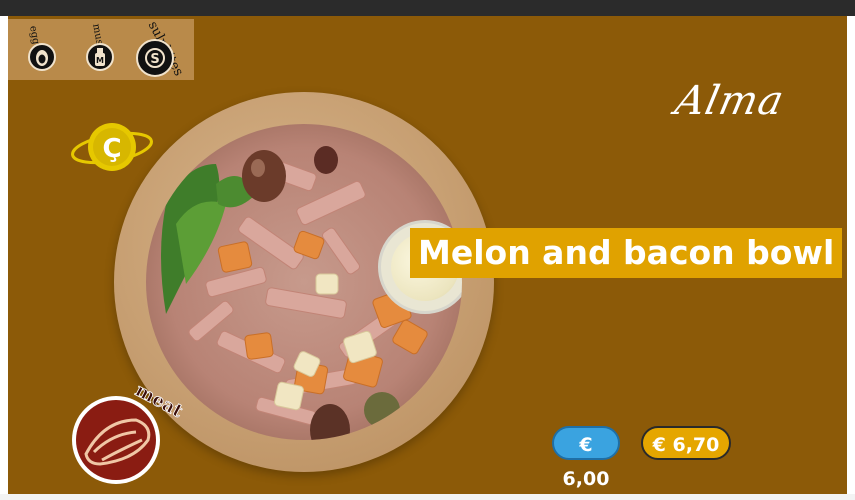 This screenshot has height=500, width=855. What do you see at coordinates (730, 101) in the screenshot?
I see `brand-logo: Alma` at bounding box center [730, 101].